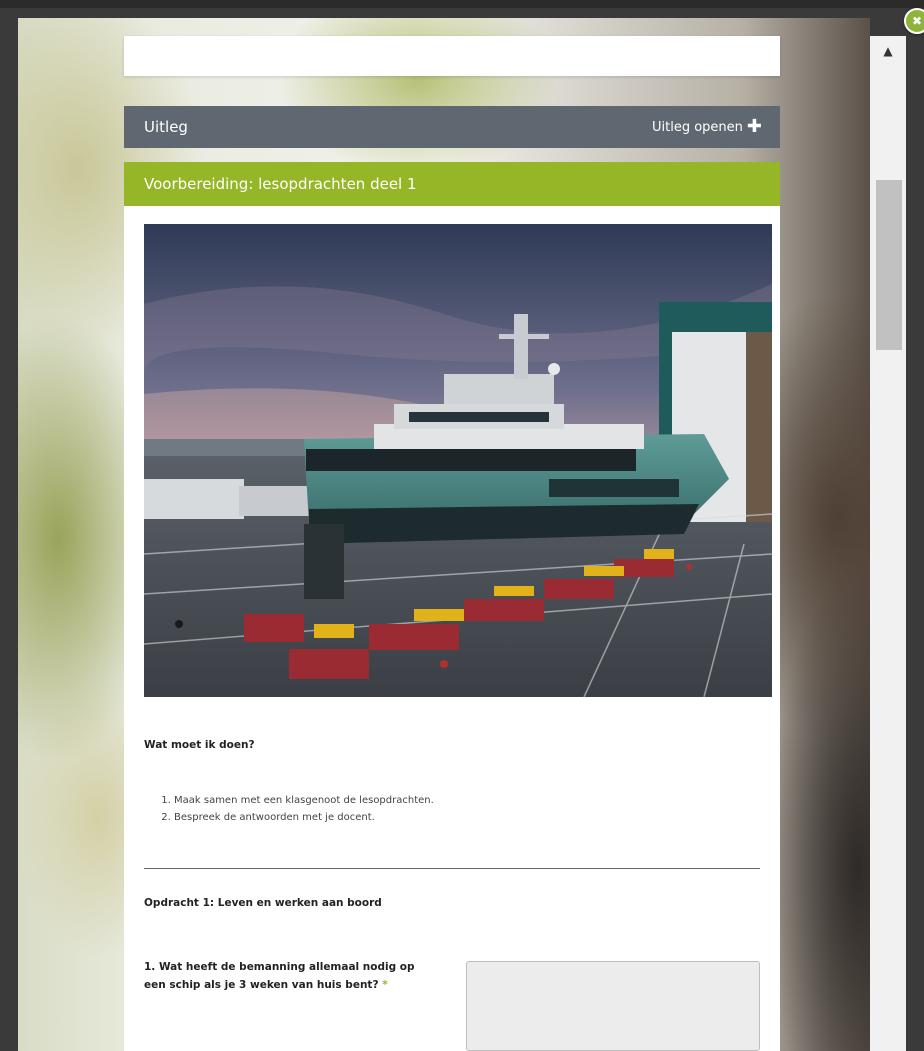 The image size is (924, 1051). I want to click on uitleg-open-button: Uitleg openen ✚, so click(707, 127).